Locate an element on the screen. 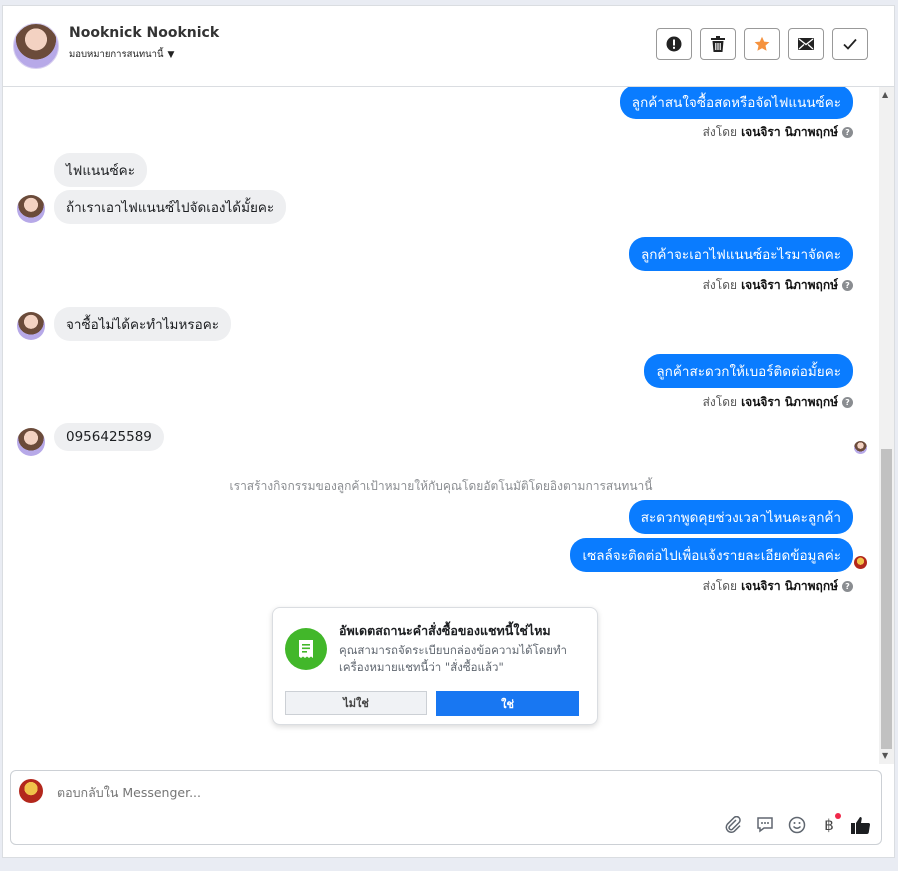 Image resolution: width=898 pixels, height=871 pixels. mail-icon is located at coordinates (806, 44).